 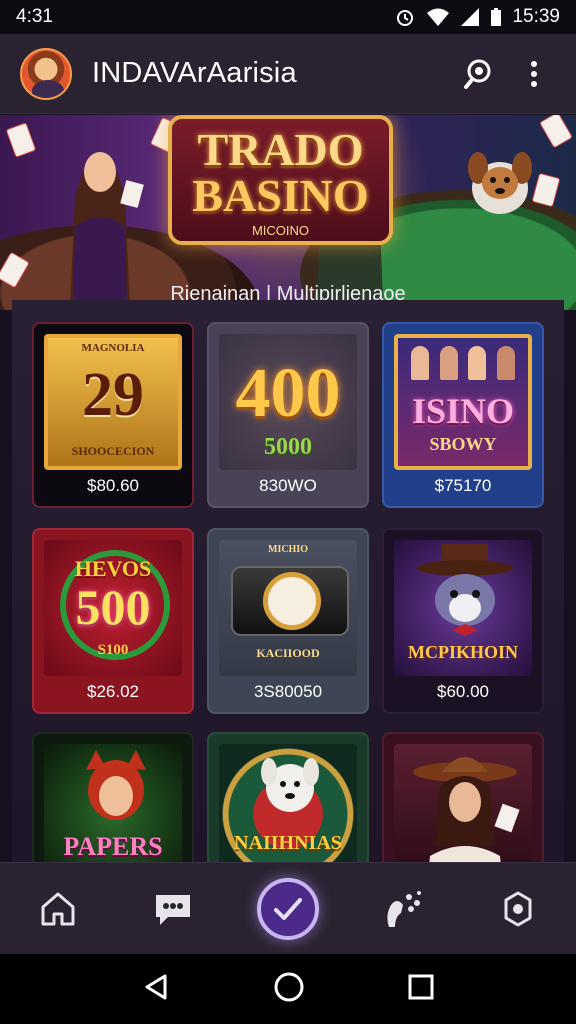 I want to click on game-tile-art: HEVOS 500 S100, so click(x=113, y=608).